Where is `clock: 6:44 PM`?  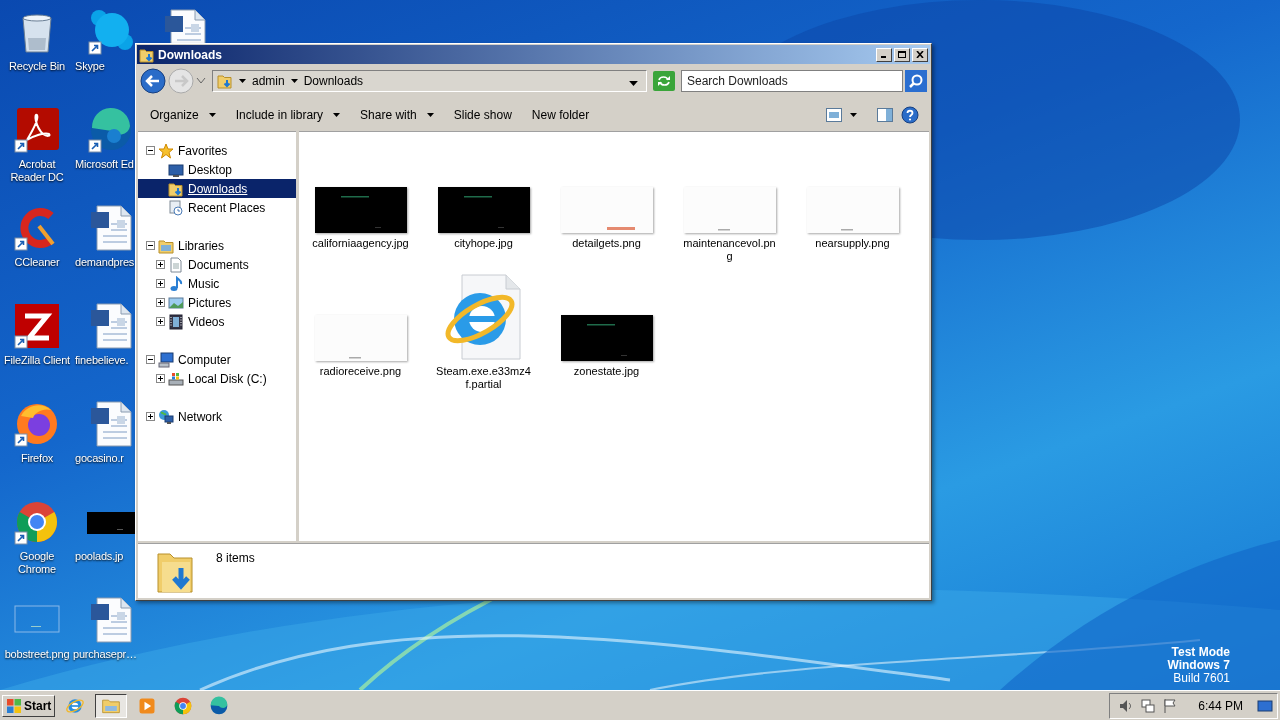 clock: 6:44 PM is located at coordinates (1220, 705).